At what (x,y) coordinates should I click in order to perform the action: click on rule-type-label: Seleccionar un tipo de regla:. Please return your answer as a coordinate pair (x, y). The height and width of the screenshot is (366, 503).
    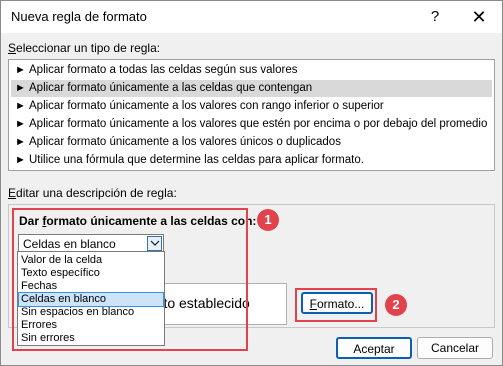
    Looking at the image, I should click on (84, 48).